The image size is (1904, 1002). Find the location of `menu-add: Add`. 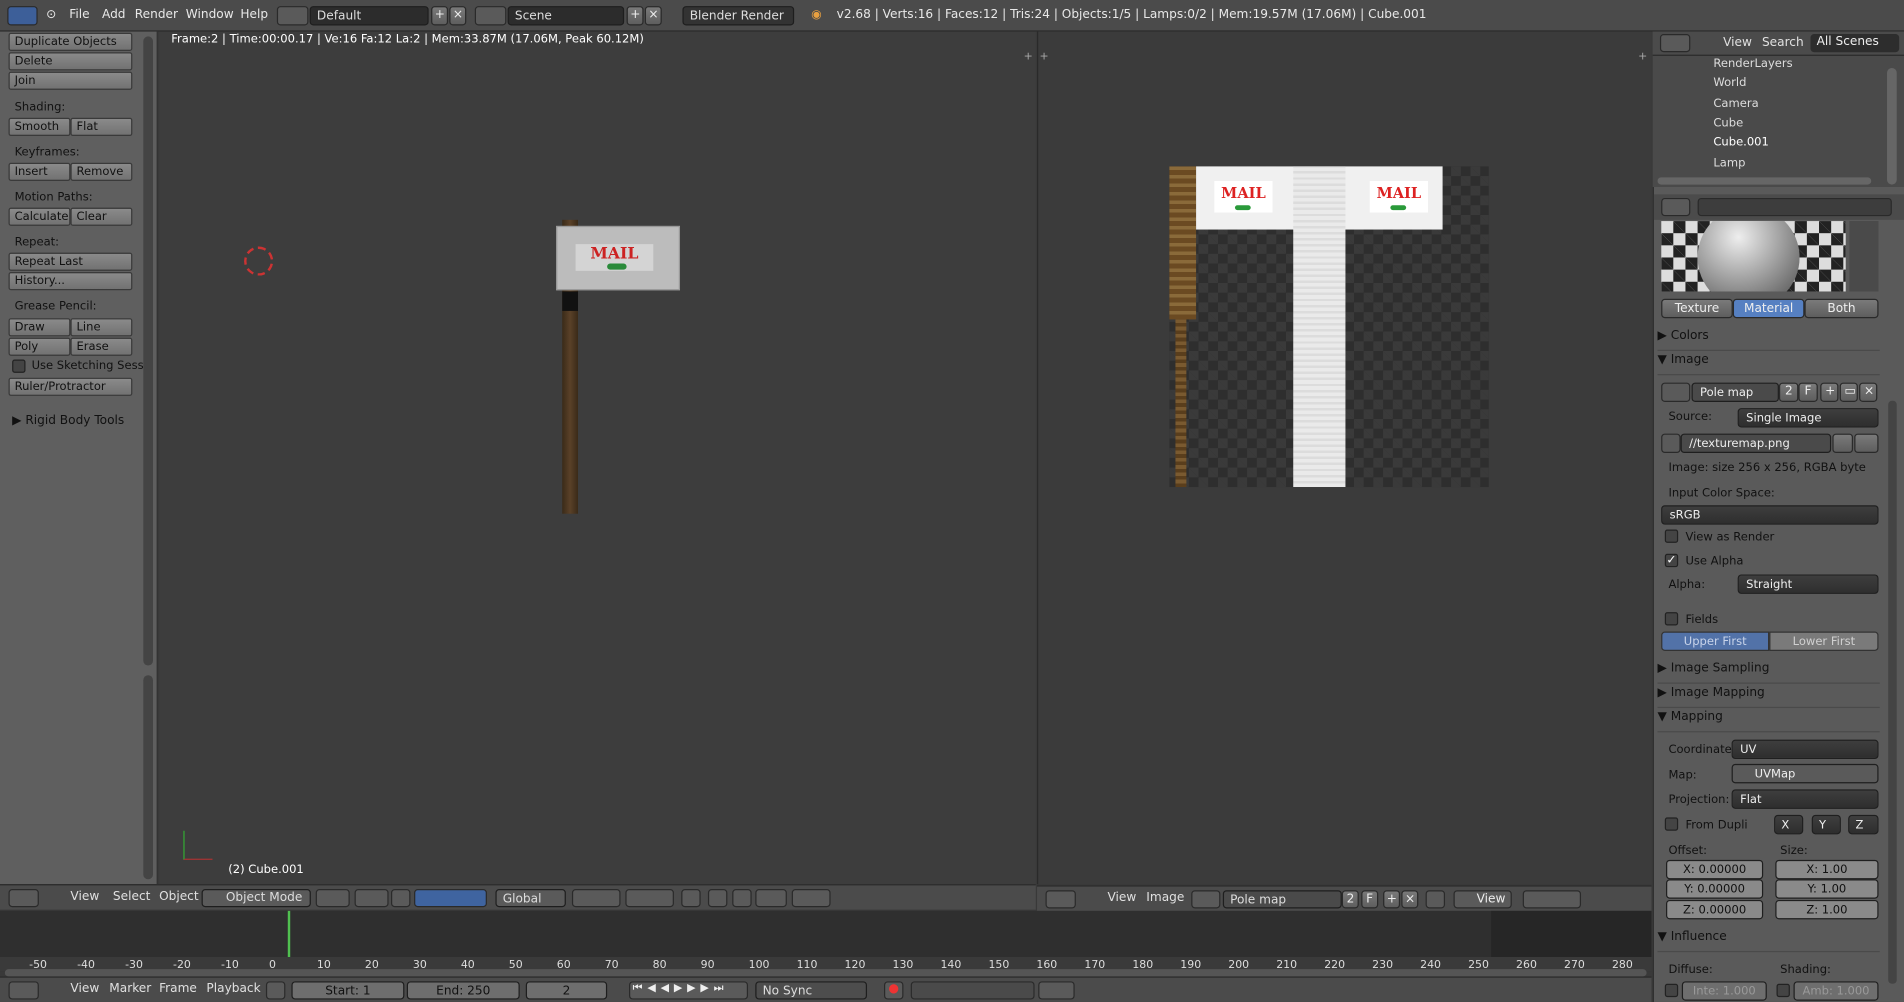

menu-add: Add is located at coordinates (114, 15).